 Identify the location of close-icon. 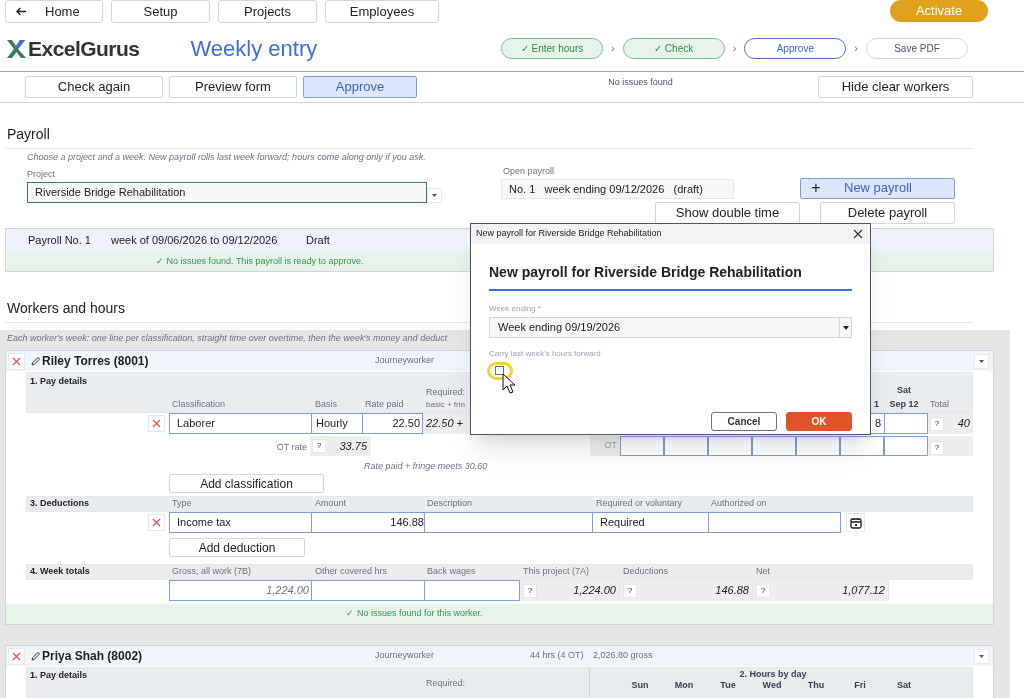
(858, 234).